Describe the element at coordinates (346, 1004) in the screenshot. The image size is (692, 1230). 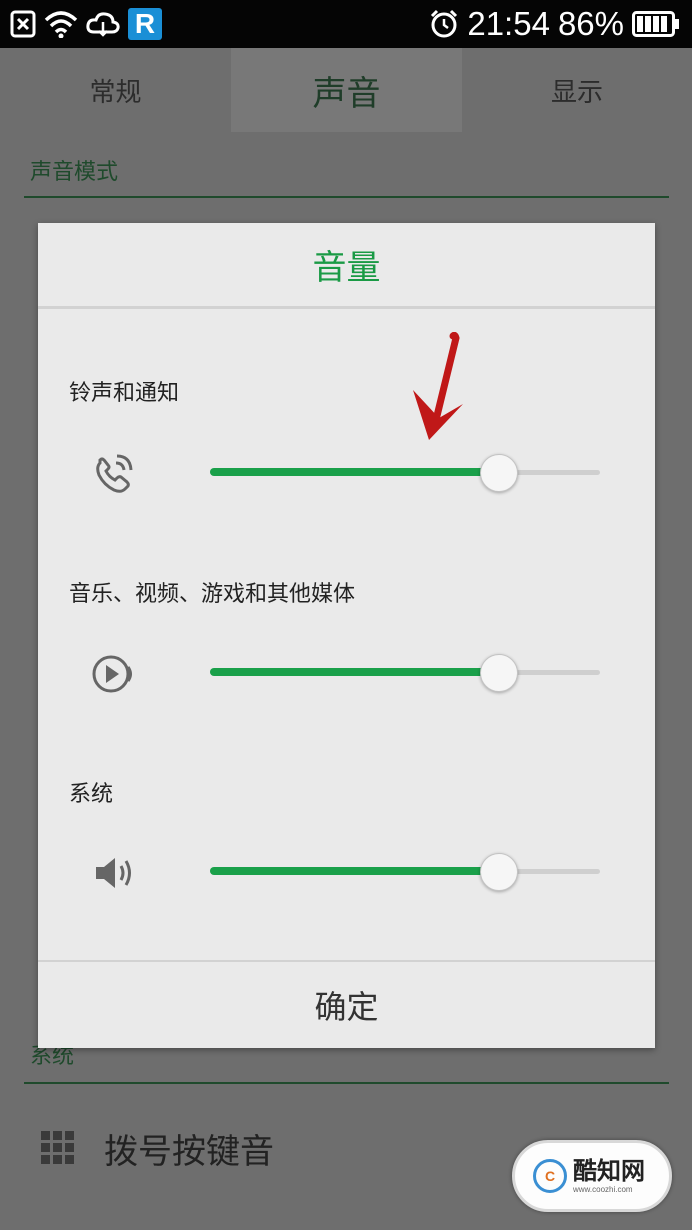
I see `confirm-button: 确定` at that location.